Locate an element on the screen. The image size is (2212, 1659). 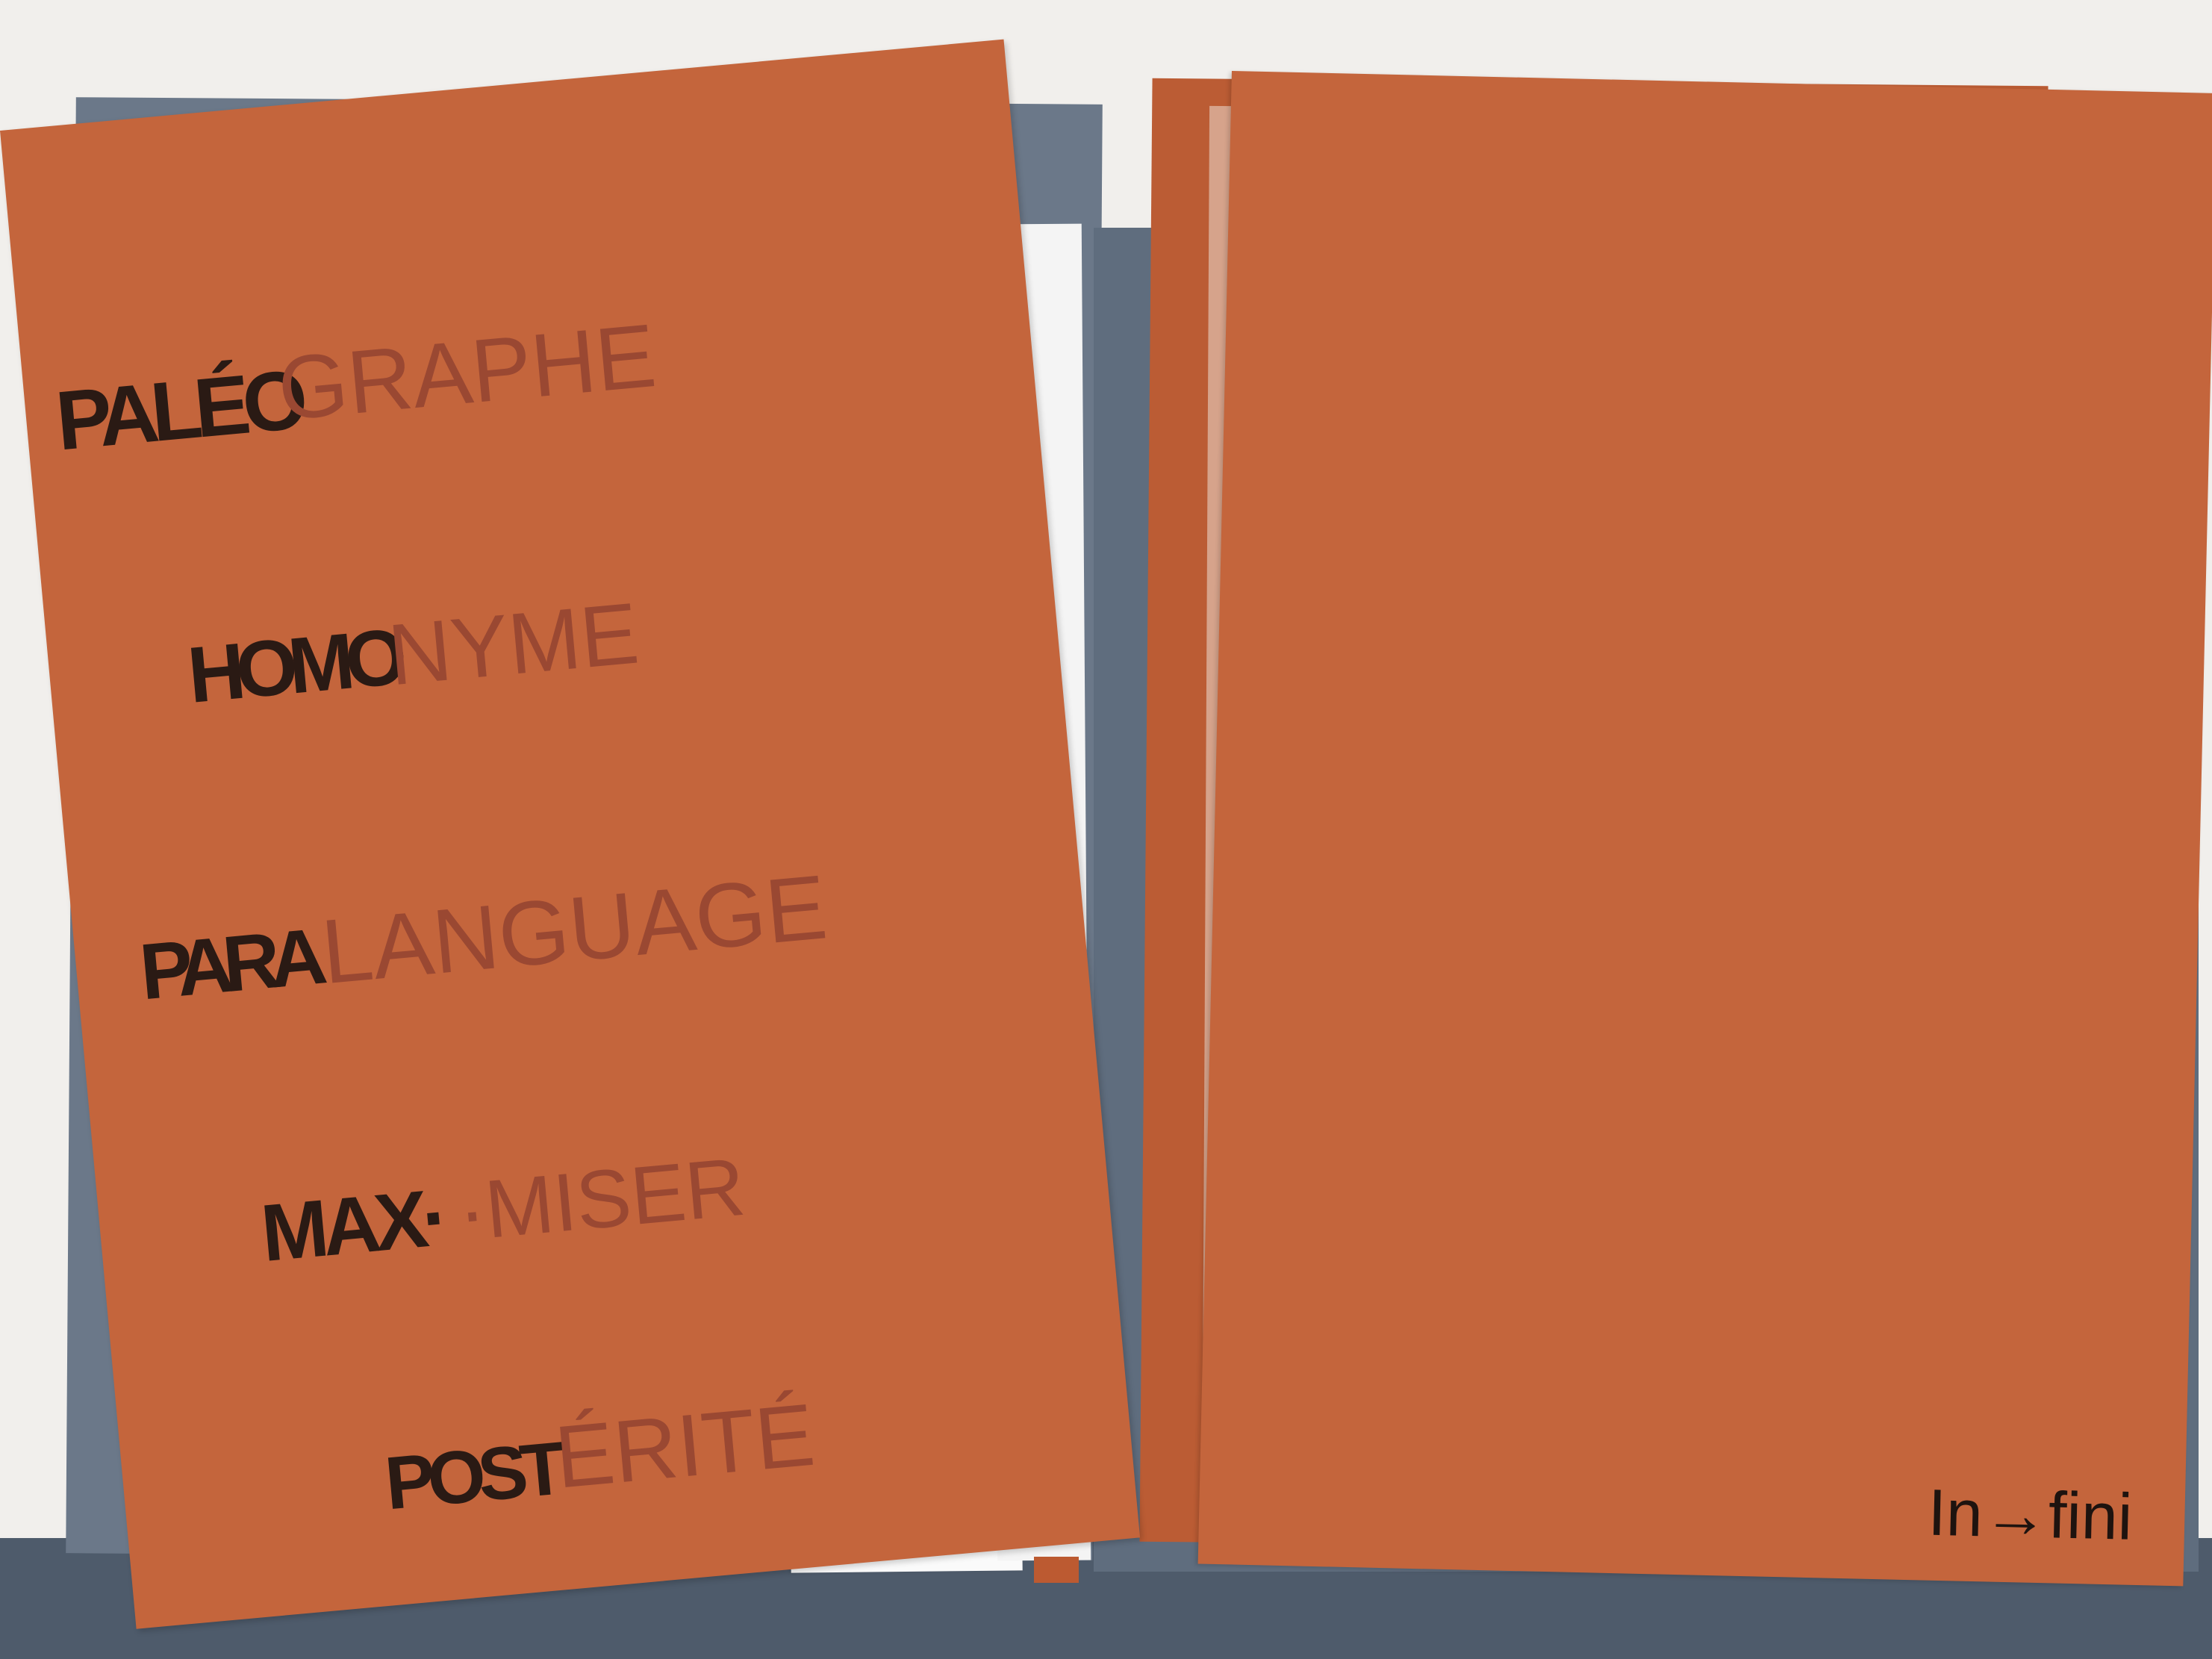
word-suffix: LANGUAGE is located at coordinates (574, 929).